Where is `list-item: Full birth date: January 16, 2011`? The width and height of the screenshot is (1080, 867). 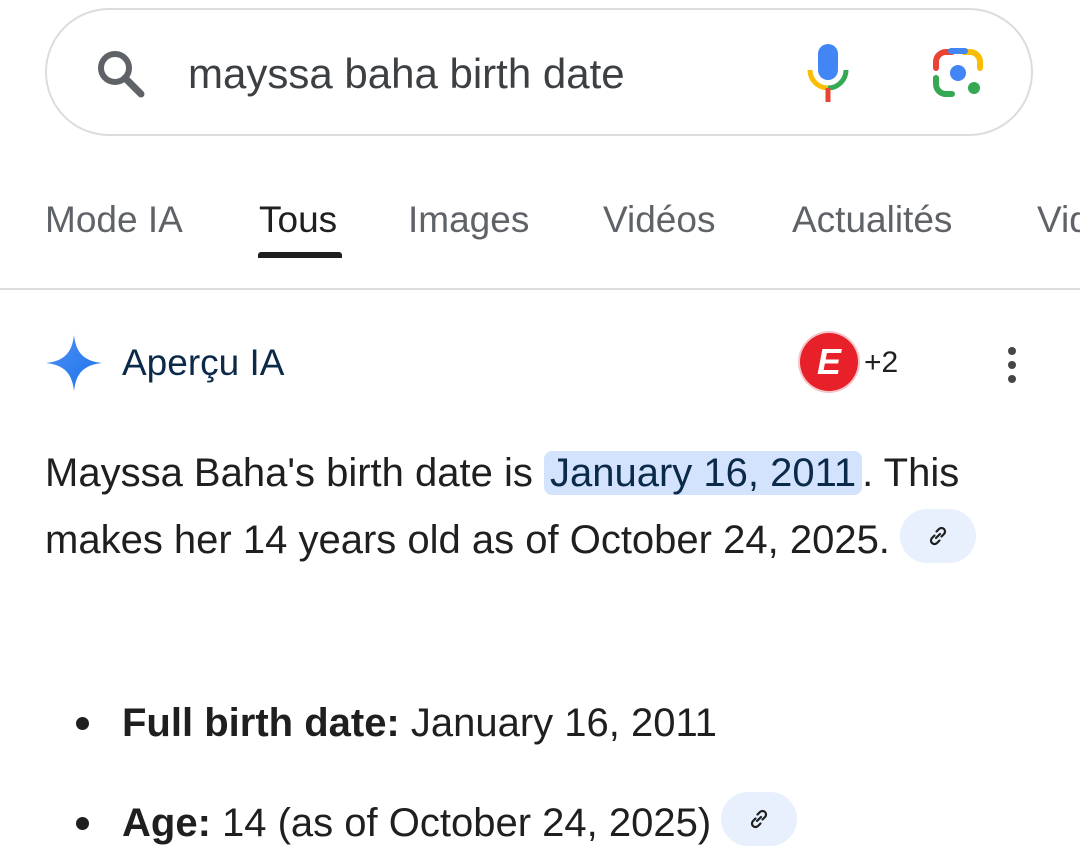
list-item: Full birth date: January 16, 2011 is located at coordinates (540, 723).